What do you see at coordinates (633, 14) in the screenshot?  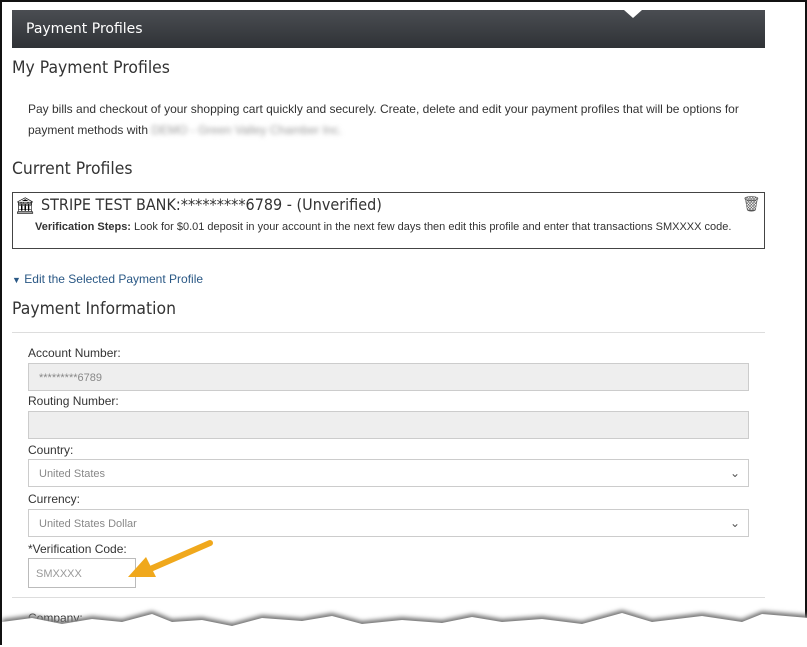 I see `caret` at bounding box center [633, 14].